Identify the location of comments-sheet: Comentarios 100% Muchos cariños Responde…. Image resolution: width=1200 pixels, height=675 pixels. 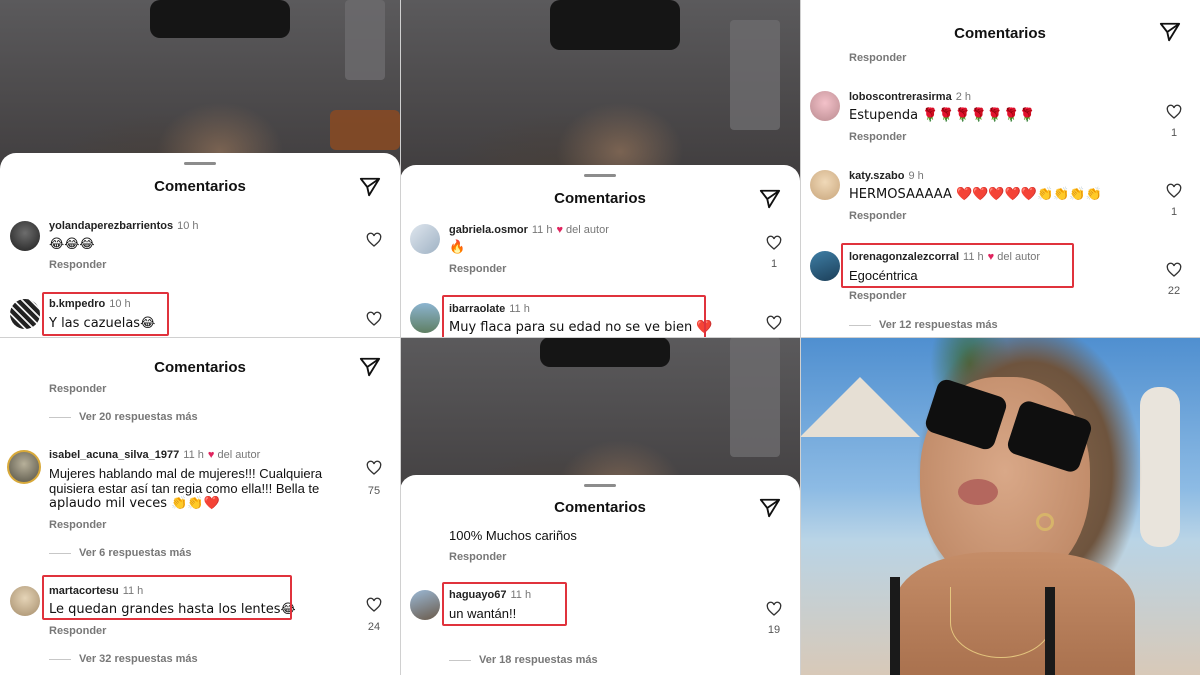
(600, 575).